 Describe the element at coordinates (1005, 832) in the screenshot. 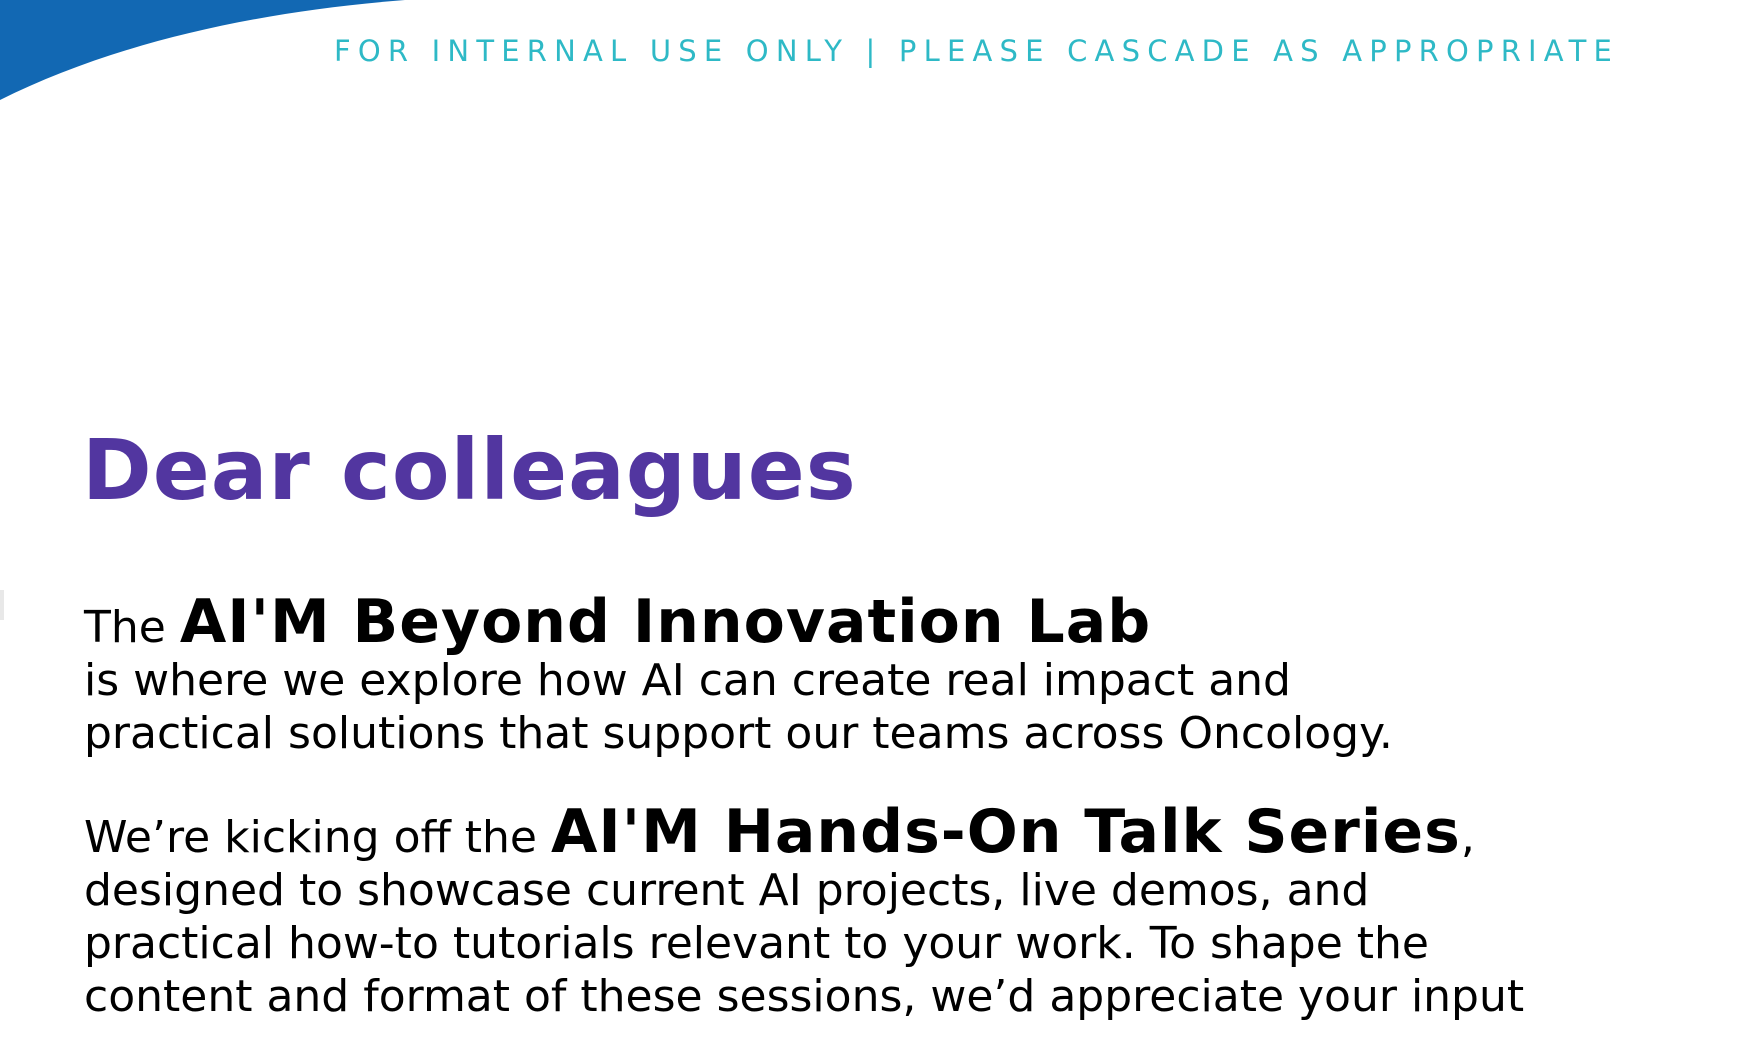

I see `series-name: AI'M Hands-On Talk Series` at that location.